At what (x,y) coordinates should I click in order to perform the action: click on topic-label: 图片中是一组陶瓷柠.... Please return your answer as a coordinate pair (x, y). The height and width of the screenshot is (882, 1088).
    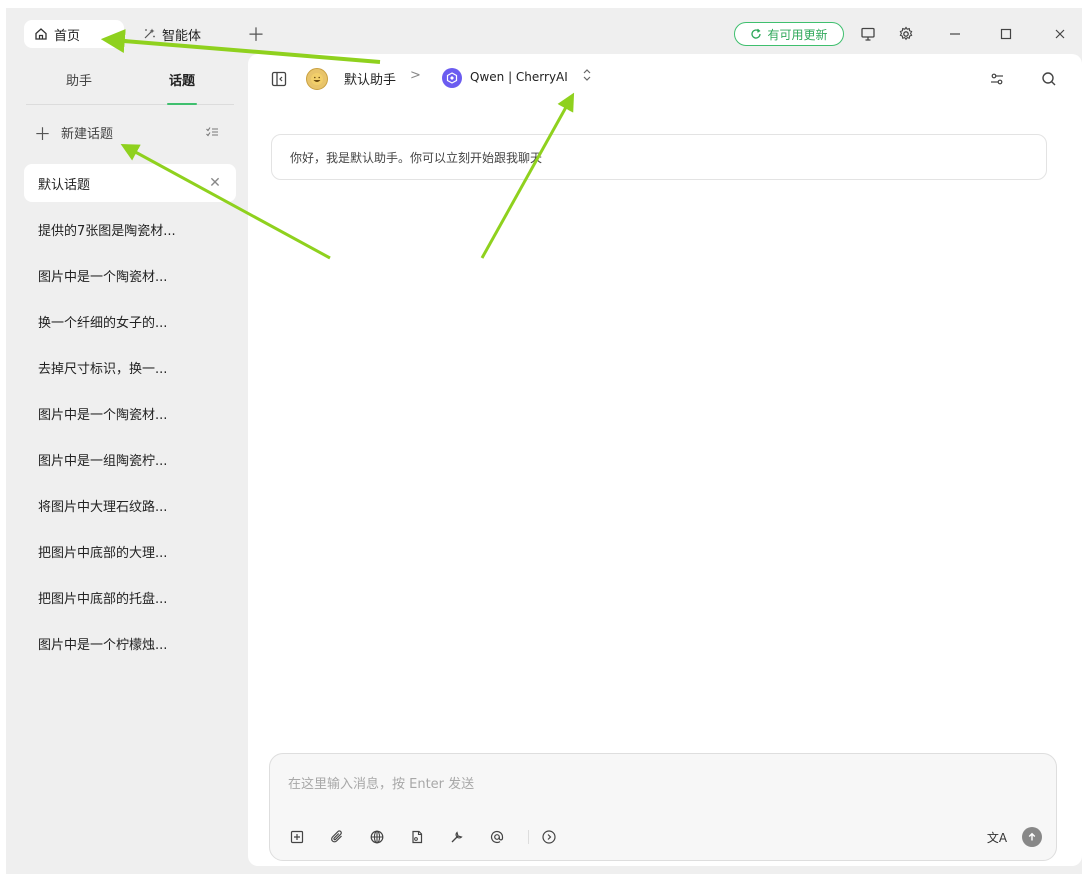
    Looking at the image, I should click on (103, 461).